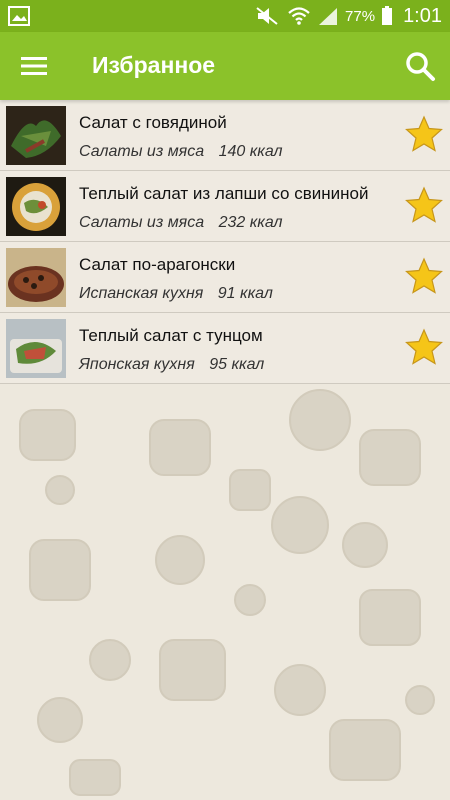 Image resolution: width=450 pixels, height=800 pixels. Describe the element at coordinates (137, 364) in the screenshot. I see `recipe-category: Японская кухня` at that location.